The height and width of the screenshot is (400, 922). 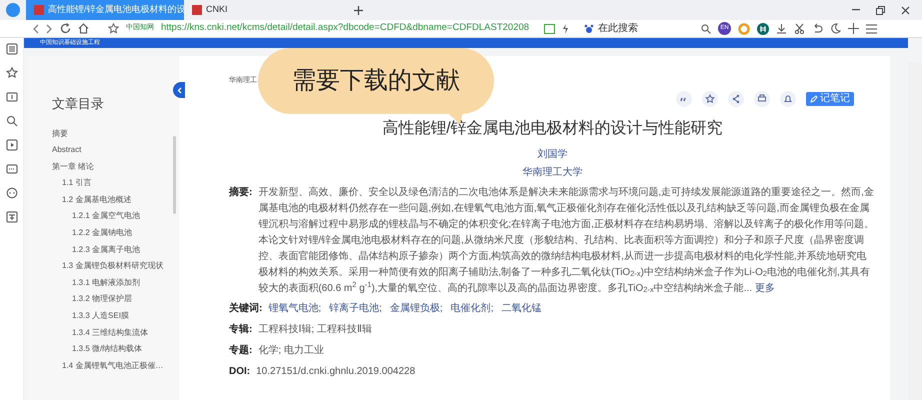 What do you see at coordinates (115, 169) in the screenshot?
I see `toc-item: 第一章 绪论` at bounding box center [115, 169].